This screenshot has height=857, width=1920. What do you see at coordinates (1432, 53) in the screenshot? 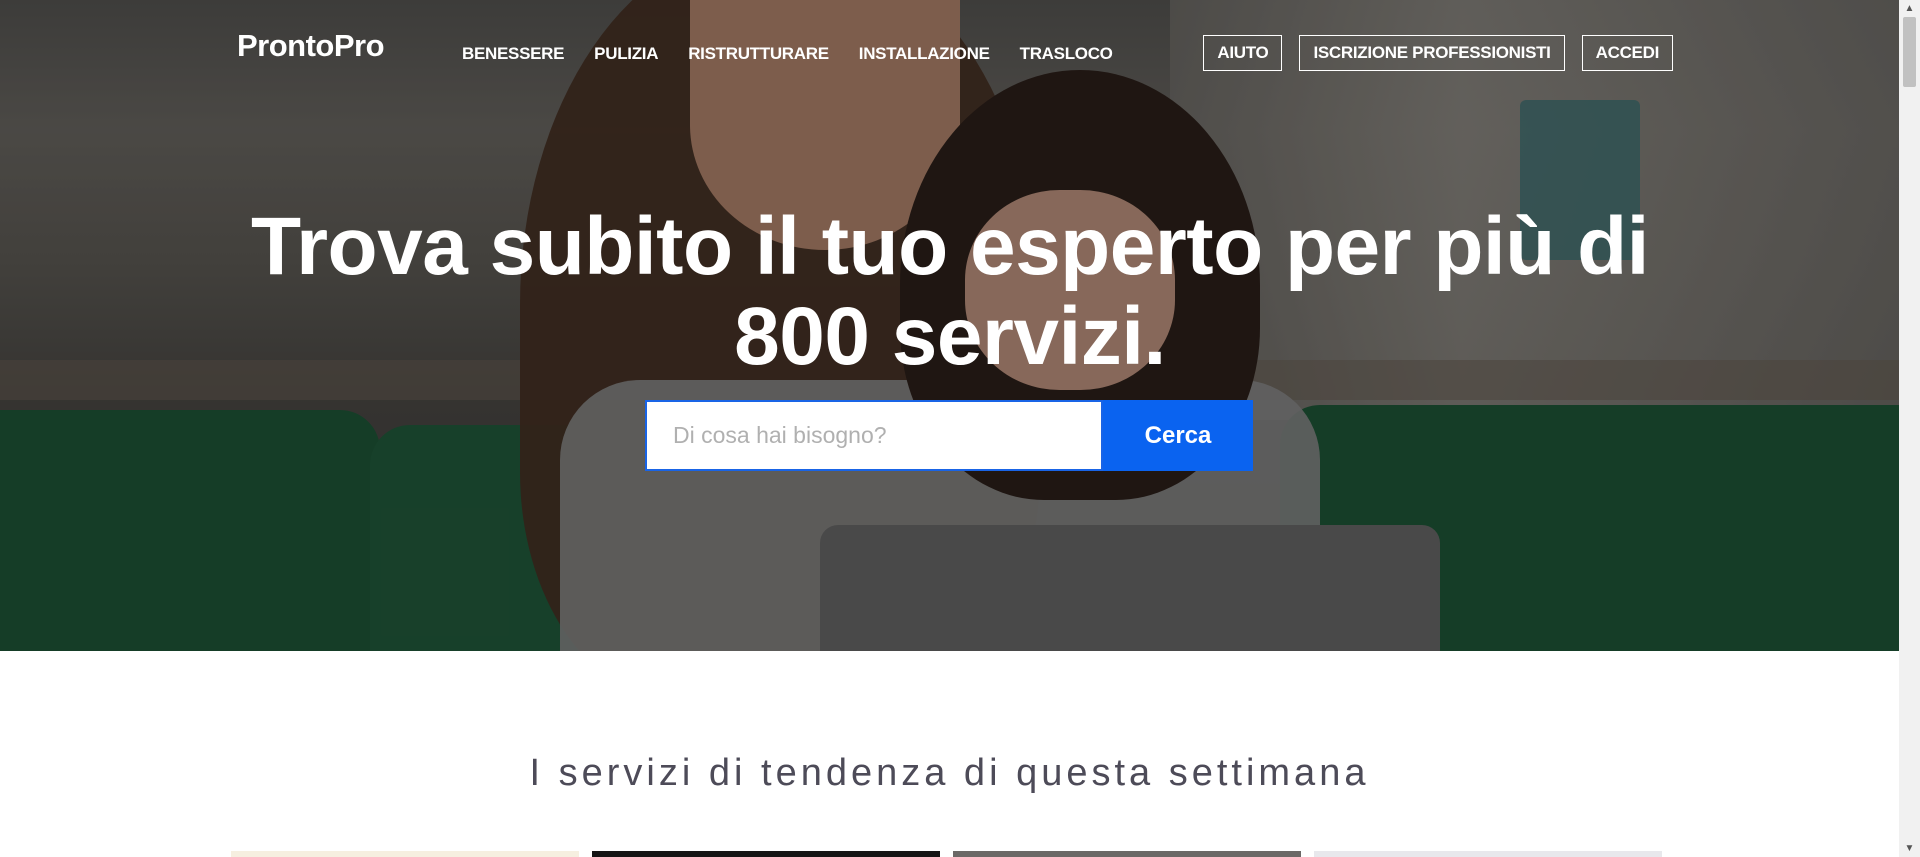
I see `professional-signup-button: ISCRIZIONE PROFESSIONISTI` at bounding box center [1432, 53].